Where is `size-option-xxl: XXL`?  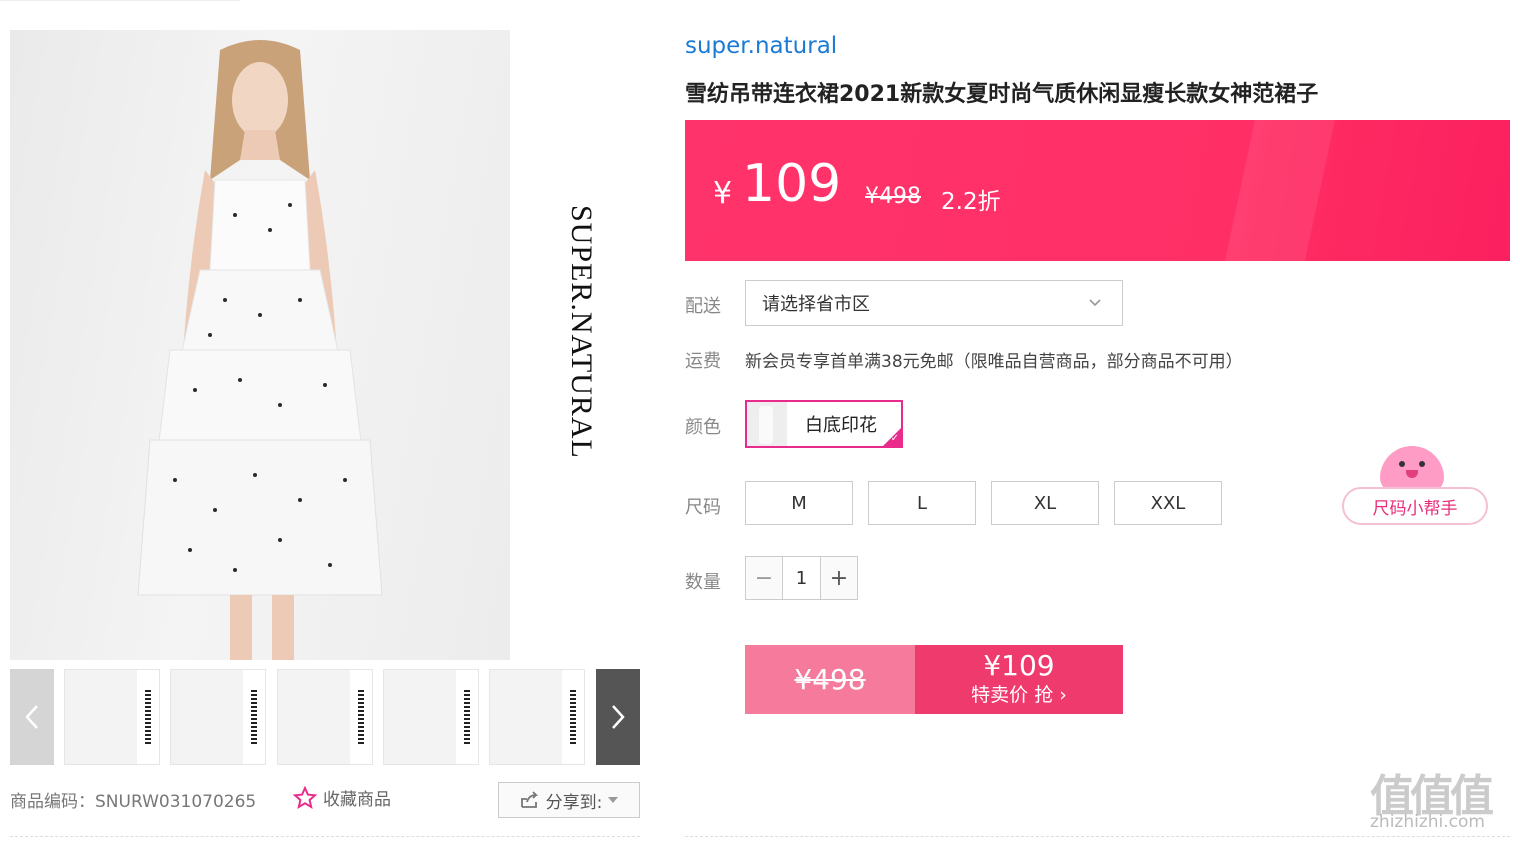 size-option-xxl: XXL is located at coordinates (1168, 503).